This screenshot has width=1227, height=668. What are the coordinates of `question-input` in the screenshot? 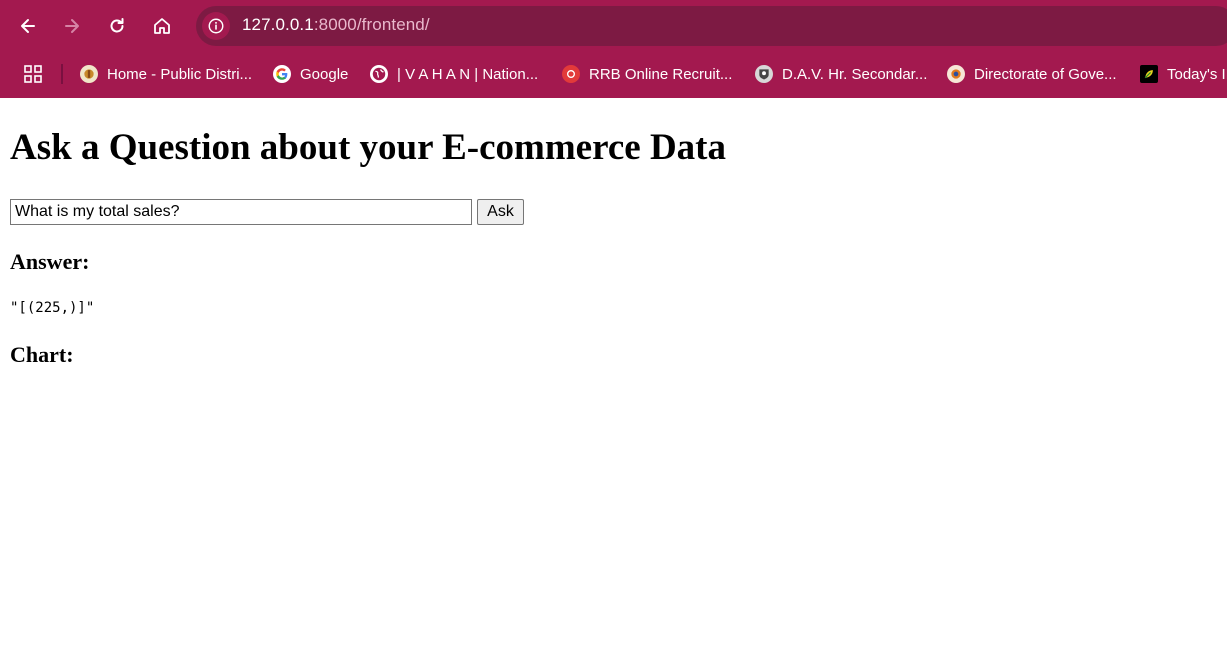 It's located at (241, 212).